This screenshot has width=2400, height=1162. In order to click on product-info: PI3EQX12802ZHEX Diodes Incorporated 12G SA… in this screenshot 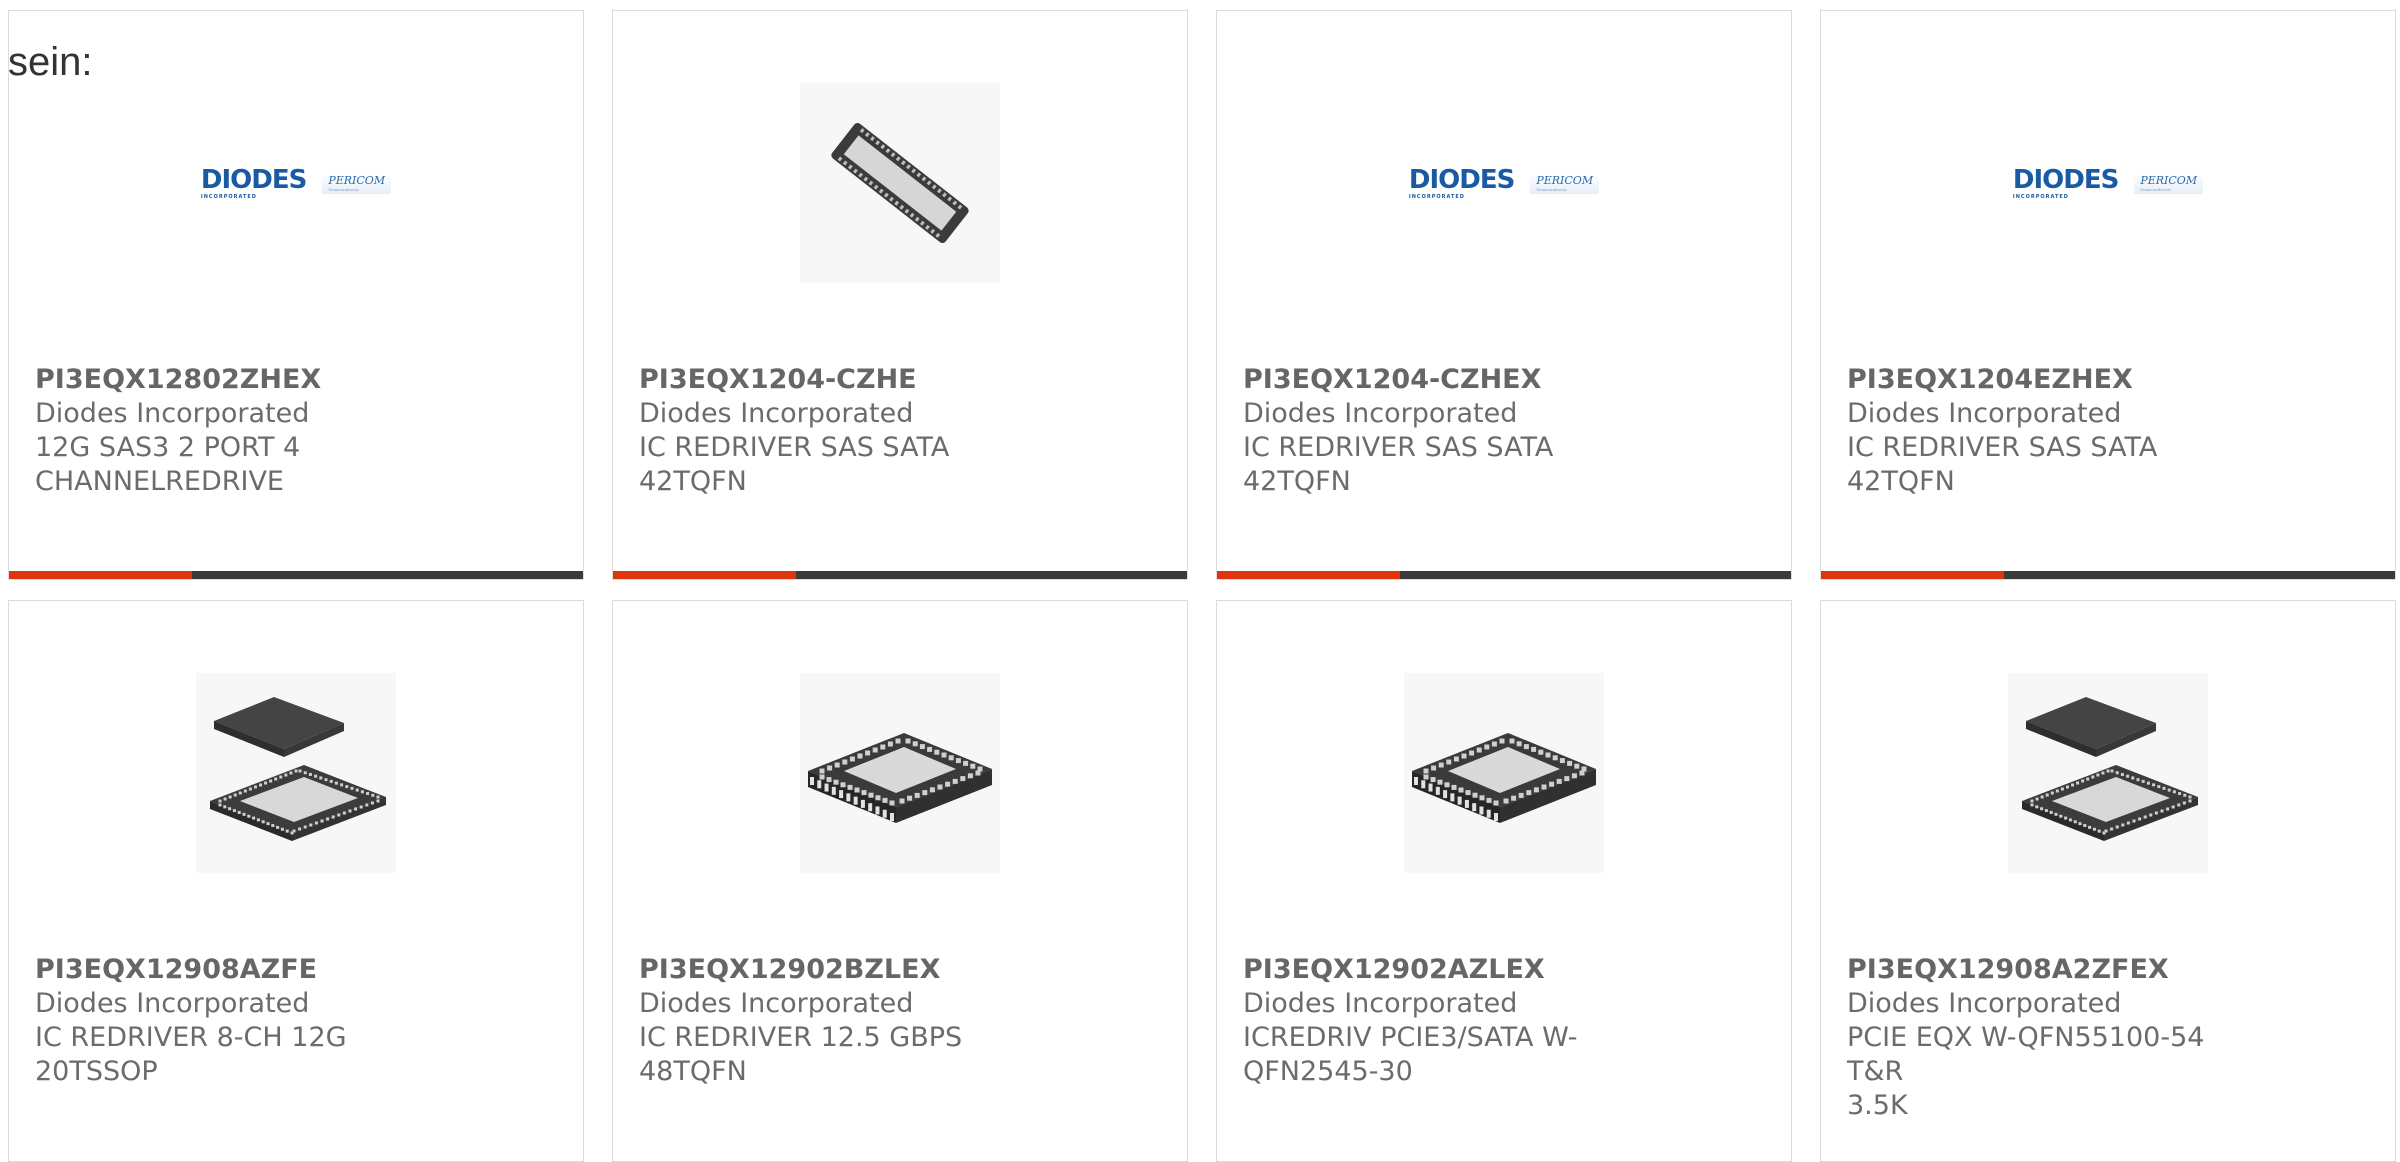, I will do `click(245, 431)`.